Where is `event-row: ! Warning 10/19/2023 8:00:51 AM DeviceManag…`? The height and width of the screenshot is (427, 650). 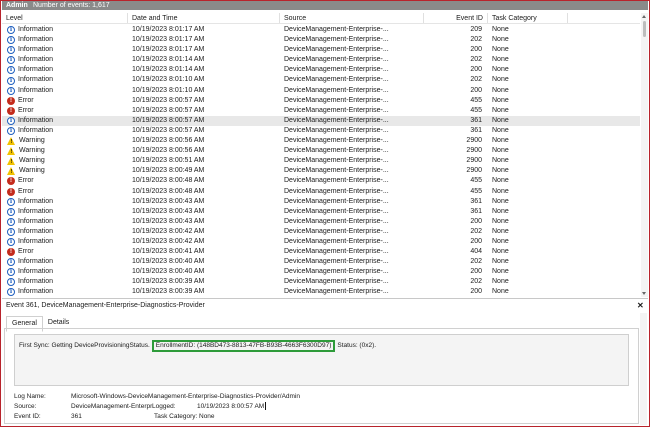 event-row: ! Warning 10/19/2023 8:00:51 AM DeviceManag… is located at coordinates (321, 161).